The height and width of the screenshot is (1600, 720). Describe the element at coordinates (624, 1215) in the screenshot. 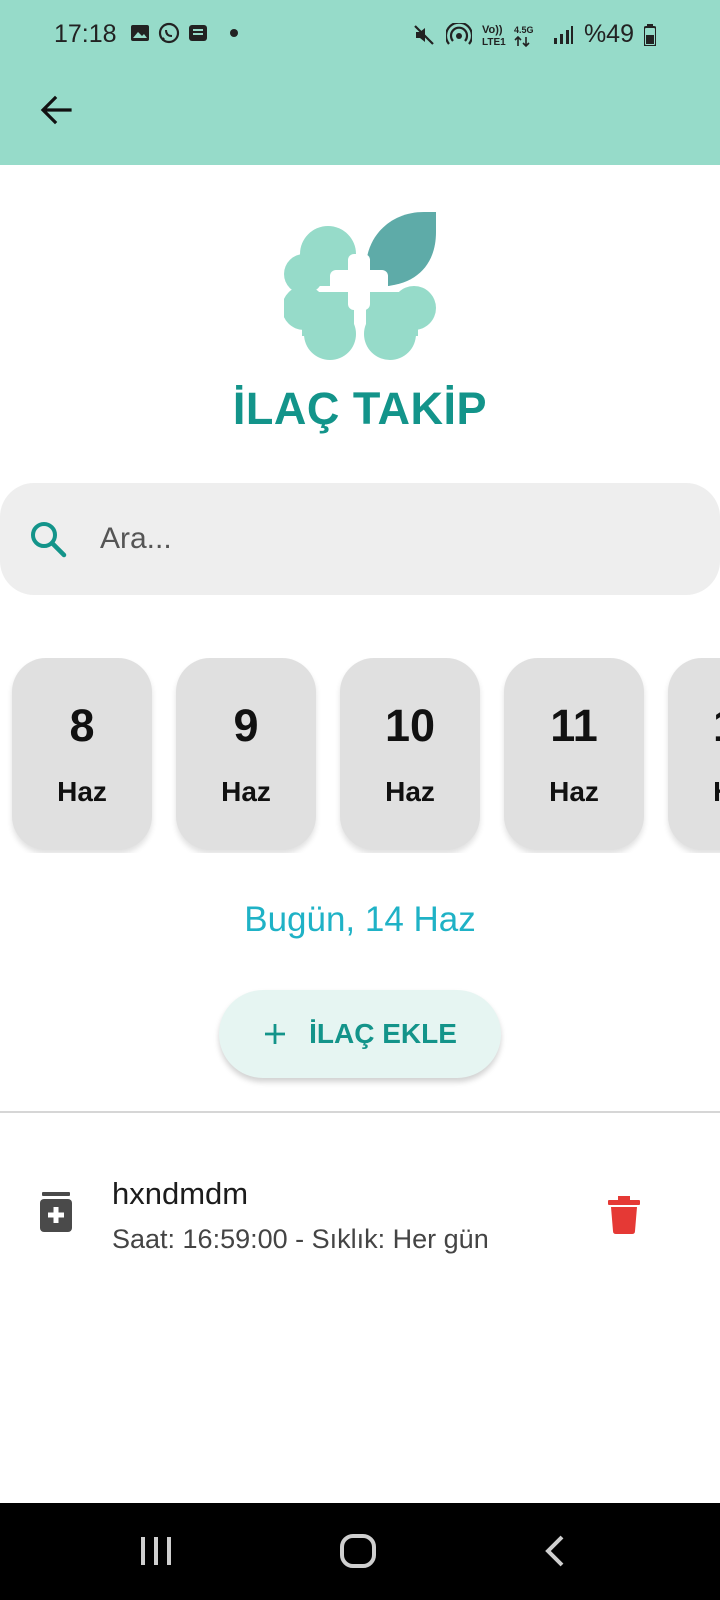

I see `trash-icon` at that location.